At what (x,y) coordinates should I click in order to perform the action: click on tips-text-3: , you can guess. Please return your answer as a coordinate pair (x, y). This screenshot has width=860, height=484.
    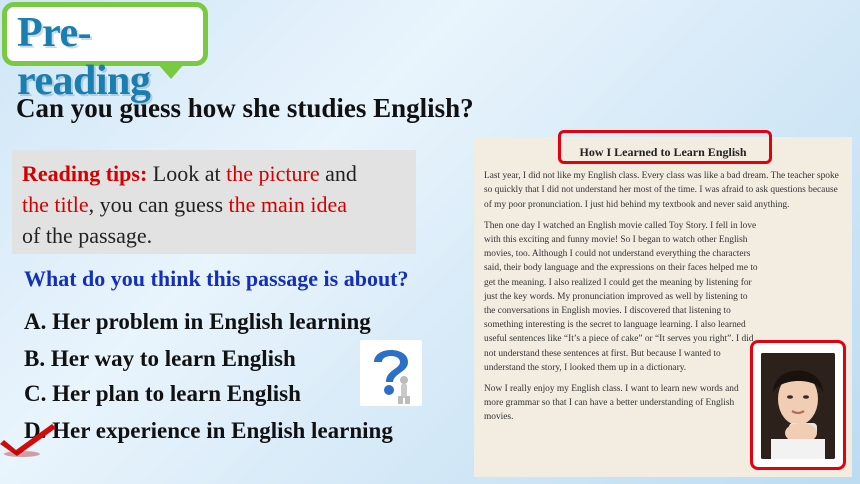
    Looking at the image, I should click on (158, 204).